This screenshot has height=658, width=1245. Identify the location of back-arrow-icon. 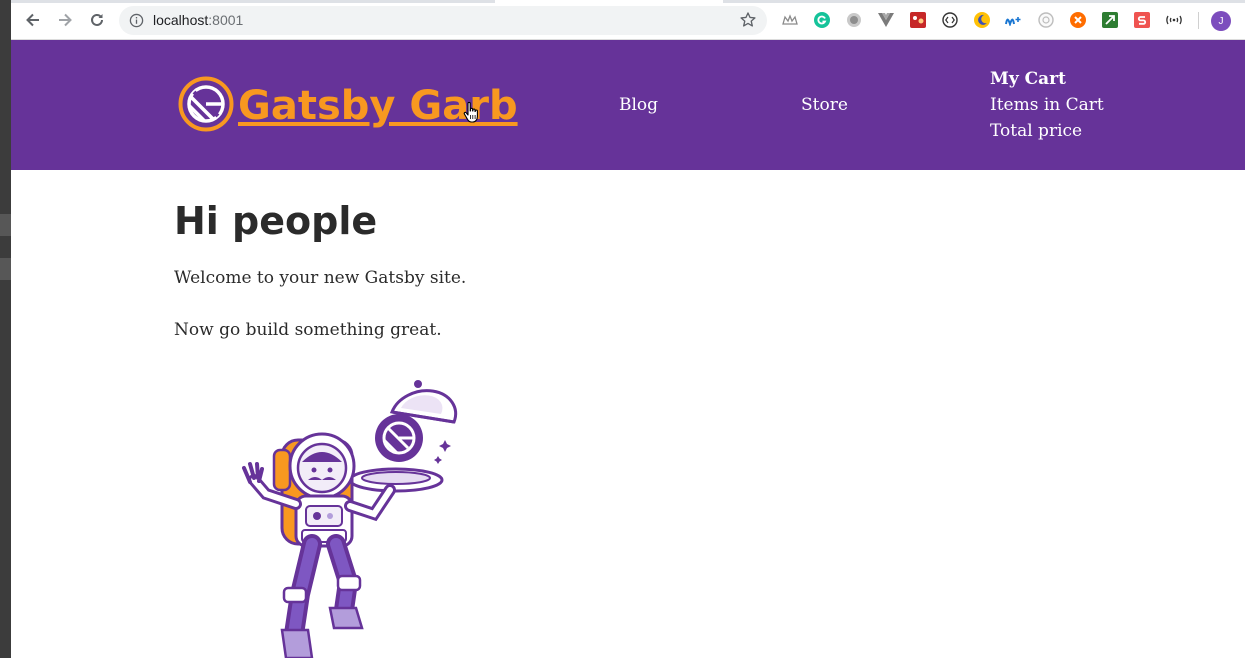
(32, 20).